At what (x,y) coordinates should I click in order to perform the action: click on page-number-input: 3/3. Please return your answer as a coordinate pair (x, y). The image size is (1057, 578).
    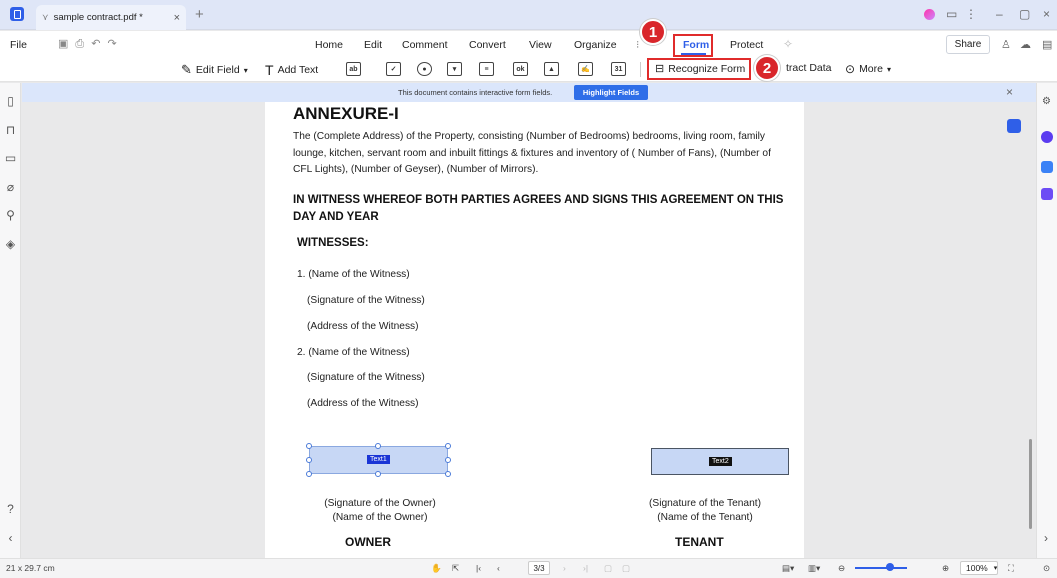
    Looking at the image, I should click on (539, 568).